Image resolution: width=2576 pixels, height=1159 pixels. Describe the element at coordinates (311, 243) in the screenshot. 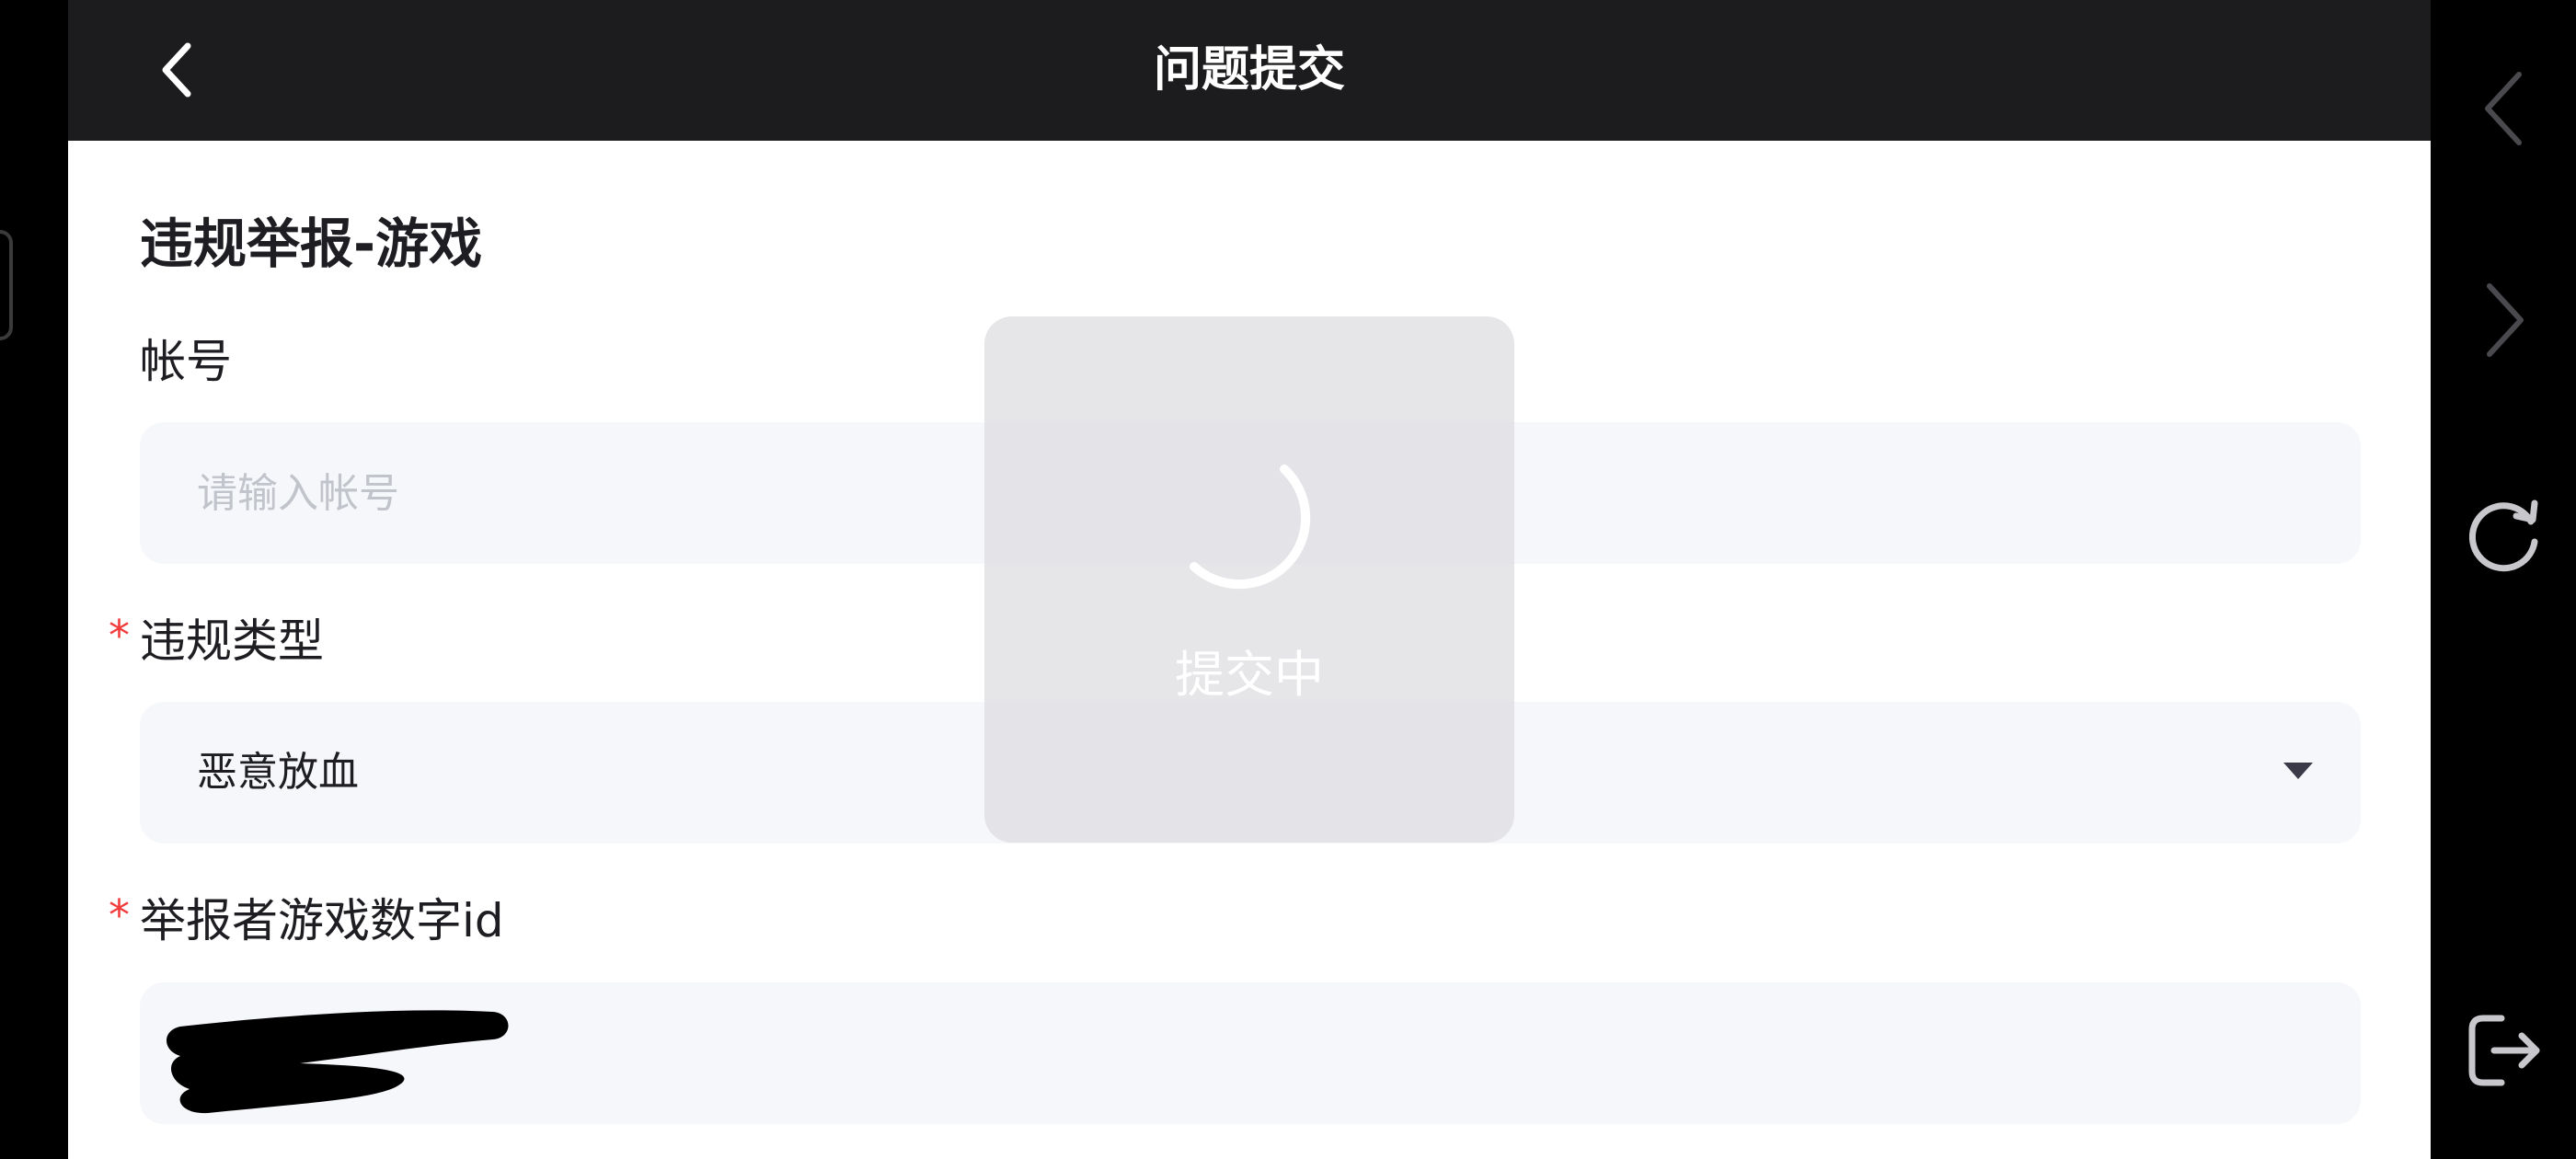

I see `section-title: 违规举报-游戏` at that location.